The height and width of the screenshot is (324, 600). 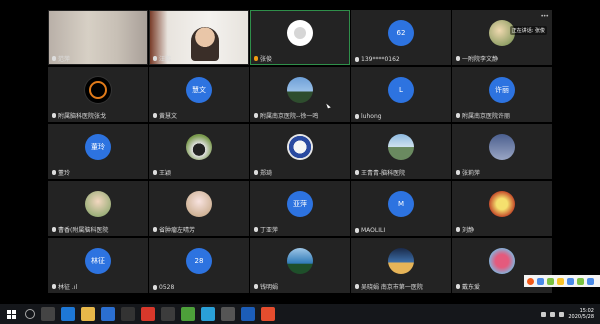 What do you see at coordinates (289, 116) in the screenshot?
I see `participant-name: 附属南京医院--徐一鸣` at bounding box center [289, 116].